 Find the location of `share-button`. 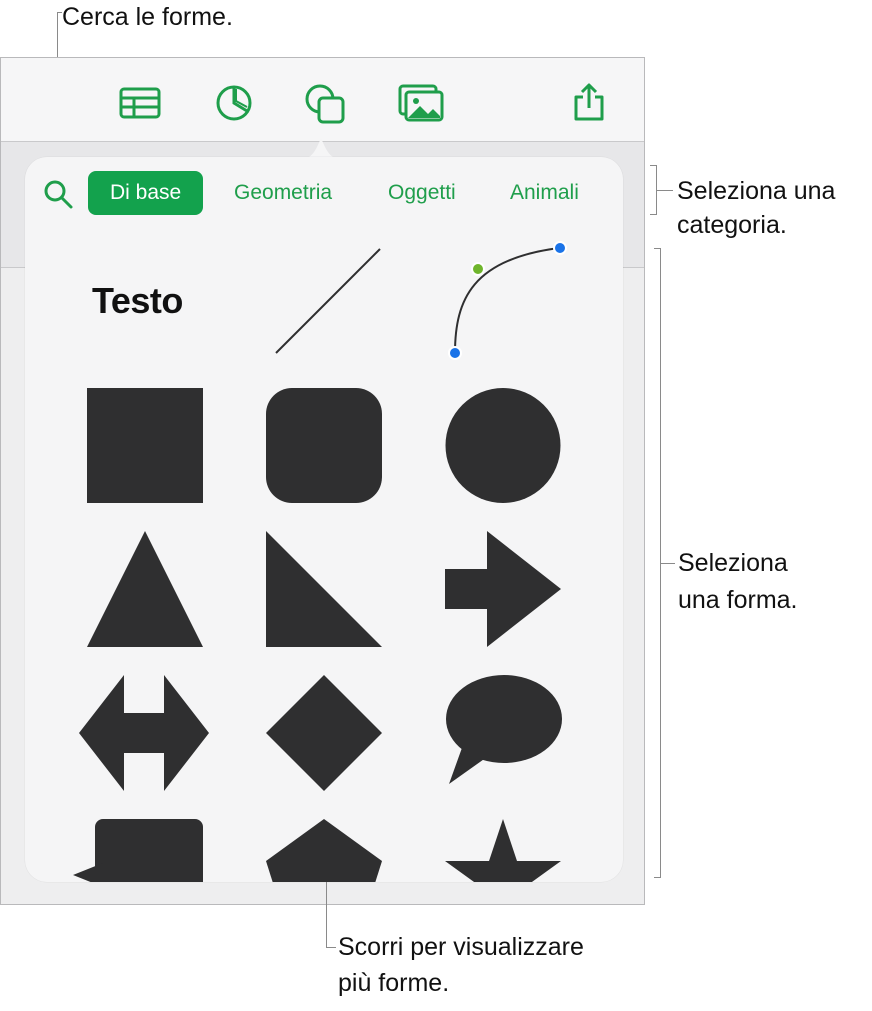

share-button is located at coordinates (589, 102).